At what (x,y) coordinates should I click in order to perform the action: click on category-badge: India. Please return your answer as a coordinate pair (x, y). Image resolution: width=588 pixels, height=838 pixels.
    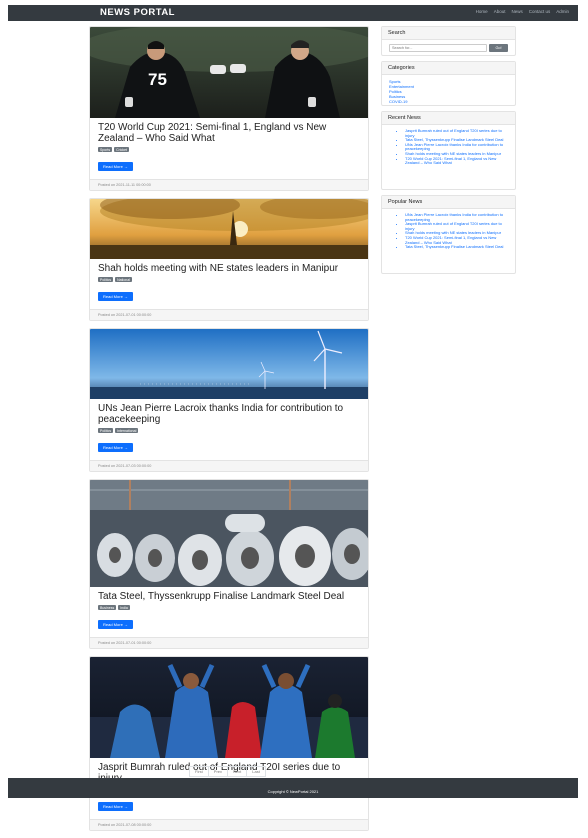
    Looking at the image, I should click on (124, 607).